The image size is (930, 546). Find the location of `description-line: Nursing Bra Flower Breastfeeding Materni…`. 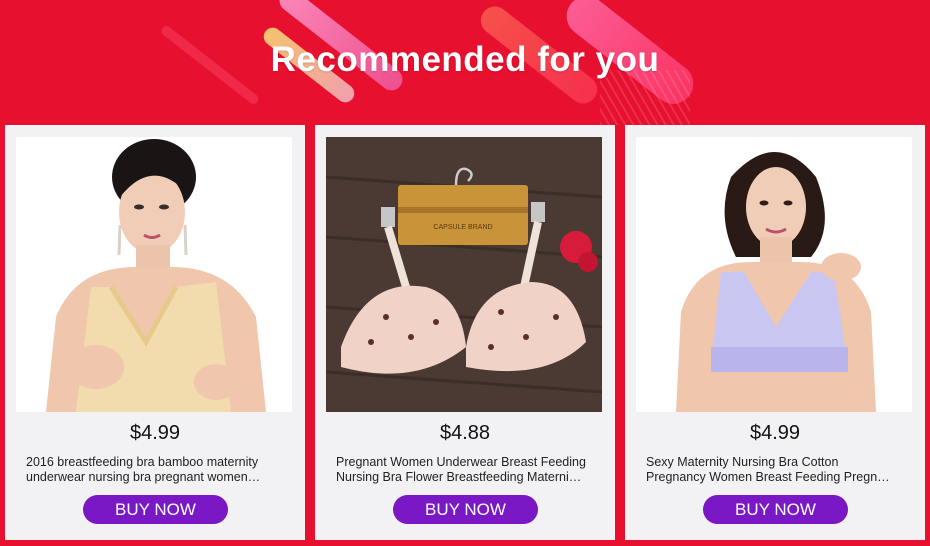

description-line: Nursing Bra Flower Breastfeeding Materni… is located at coordinates (459, 477).